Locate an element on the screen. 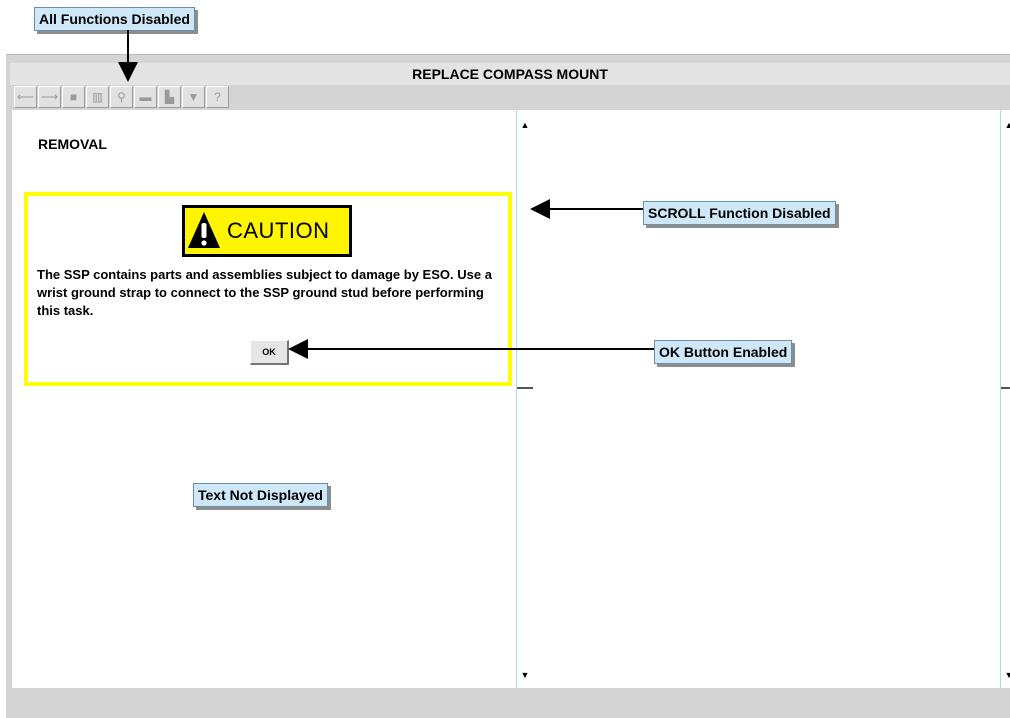 This screenshot has width=1010, height=718. section-heading: REMOVAL is located at coordinates (72, 144).